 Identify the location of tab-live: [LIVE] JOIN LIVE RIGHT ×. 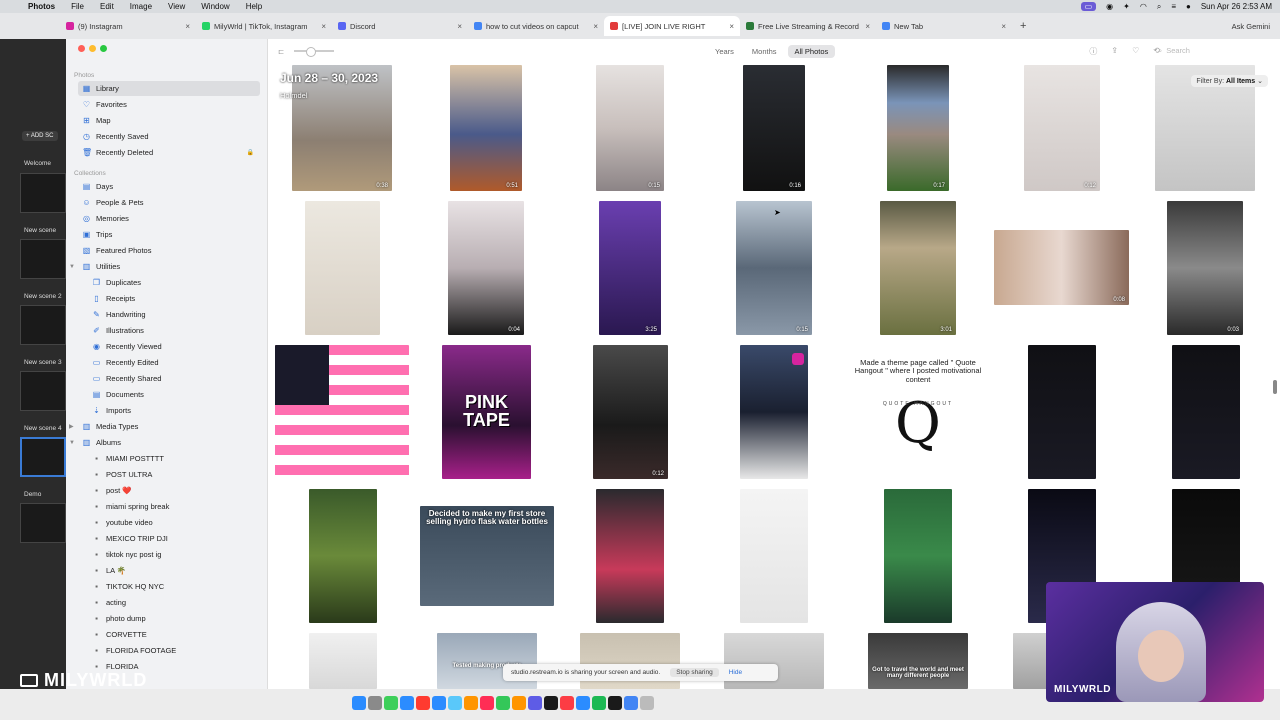
(672, 26).